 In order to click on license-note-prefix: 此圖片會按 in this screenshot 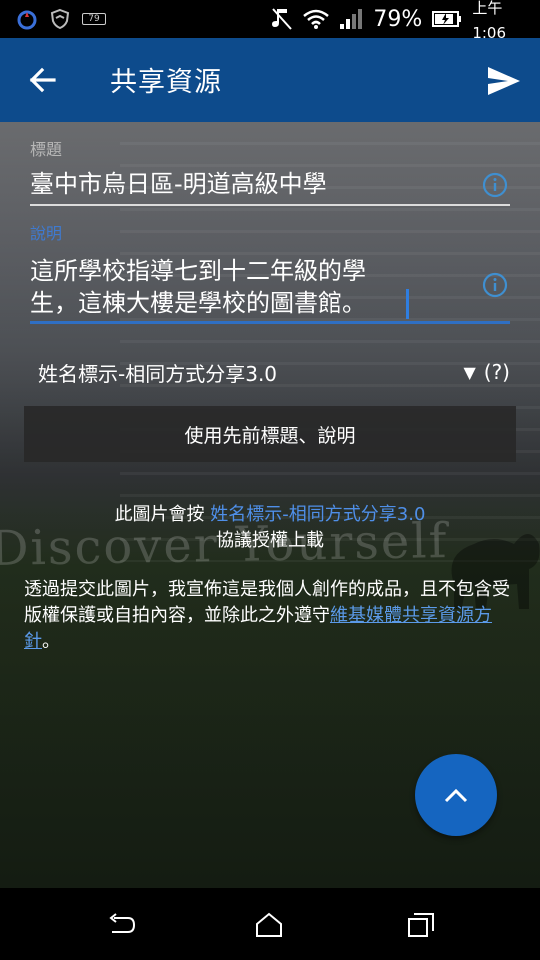, I will do `click(162, 514)`.